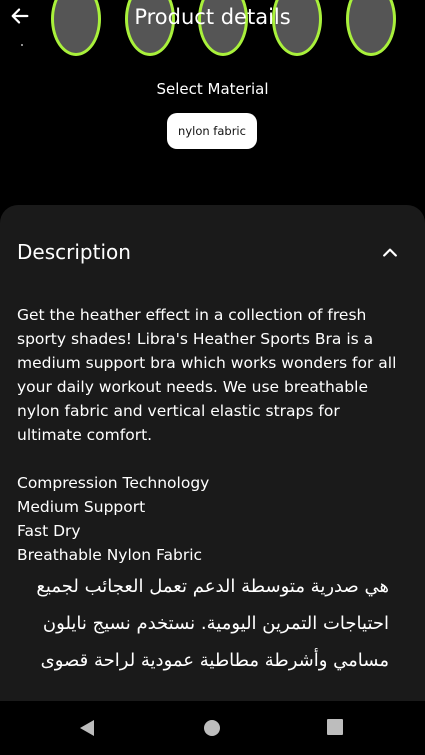 The height and width of the screenshot is (755, 425). What do you see at coordinates (212, 89) in the screenshot?
I see `material-section-label: Select Material` at bounding box center [212, 89].